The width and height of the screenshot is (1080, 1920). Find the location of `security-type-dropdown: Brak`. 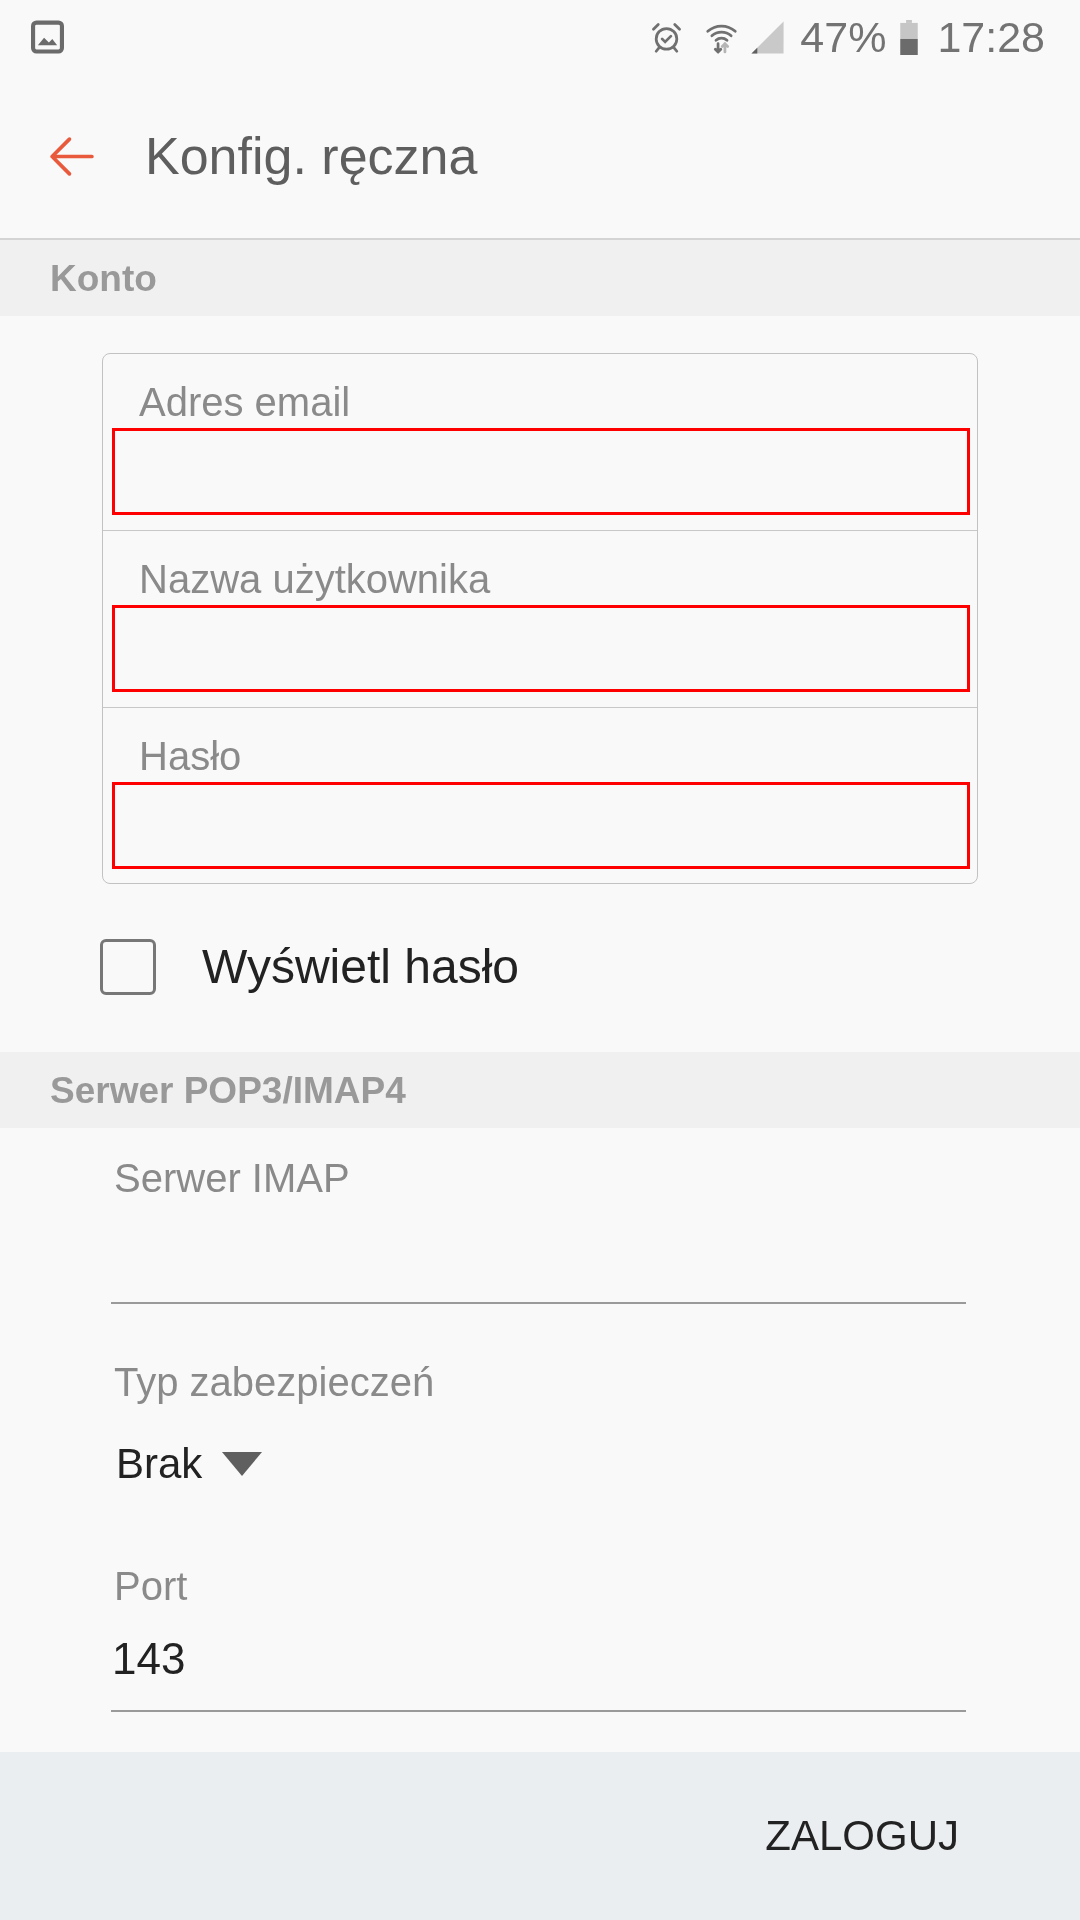

security-type-dropdown: Brak is located at coordinates (189, 1464).